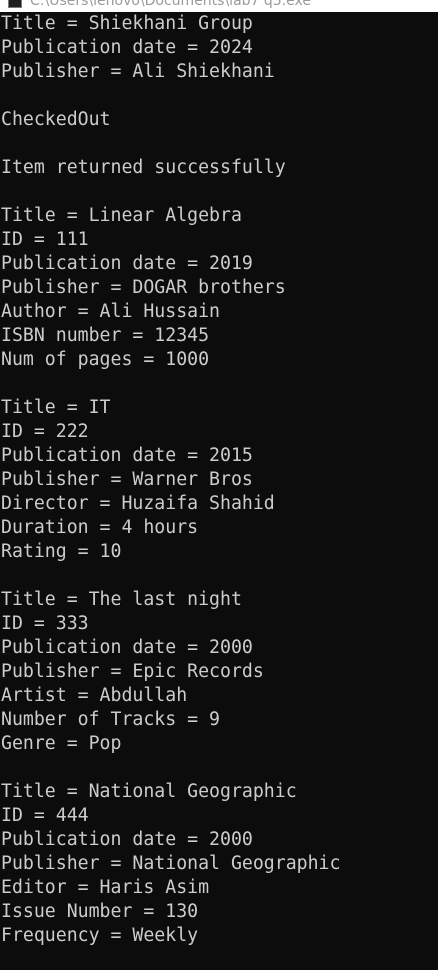 This screenshot has width=438, height=970. Describe the element at coordinates (105, 887) in the screenshot. I see `console-line: Editor = Haris Asim` at that location.